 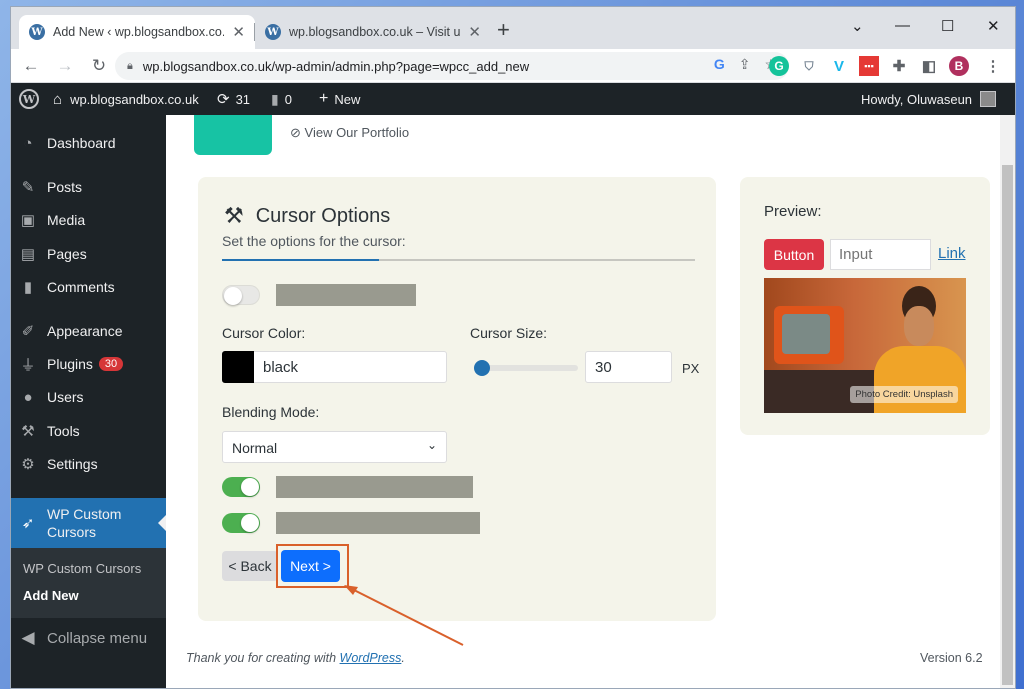 I want to click on plus-icon: +, so click(x=324, y=98).